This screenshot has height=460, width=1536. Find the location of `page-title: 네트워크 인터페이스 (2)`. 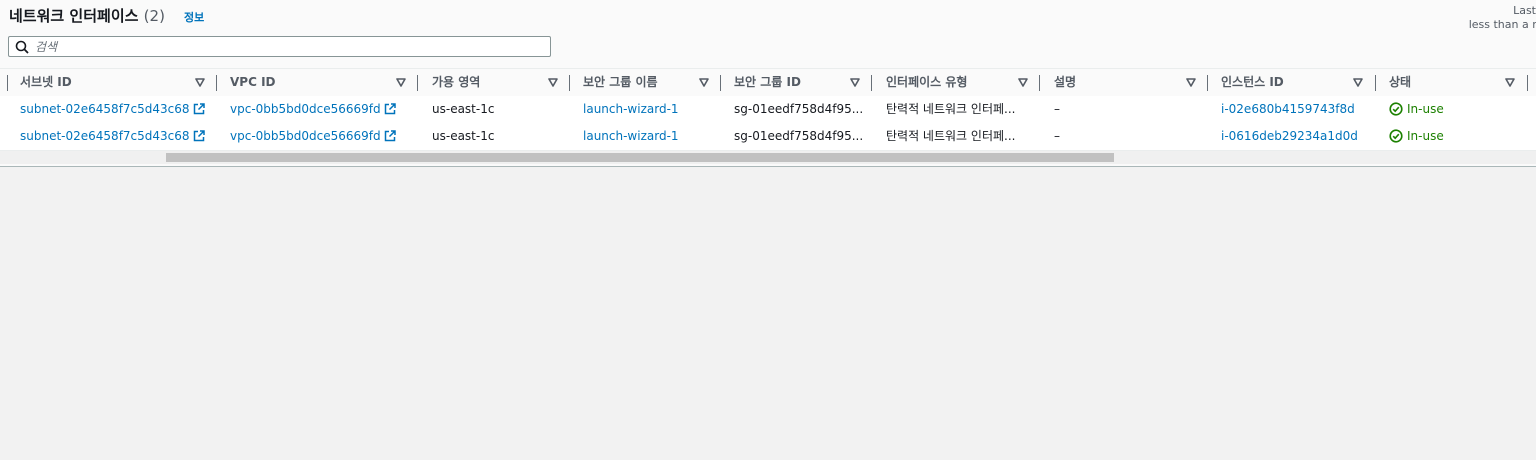

page-title: 네트워크 인터페이스 (2) is located at coordinates (87, 15).